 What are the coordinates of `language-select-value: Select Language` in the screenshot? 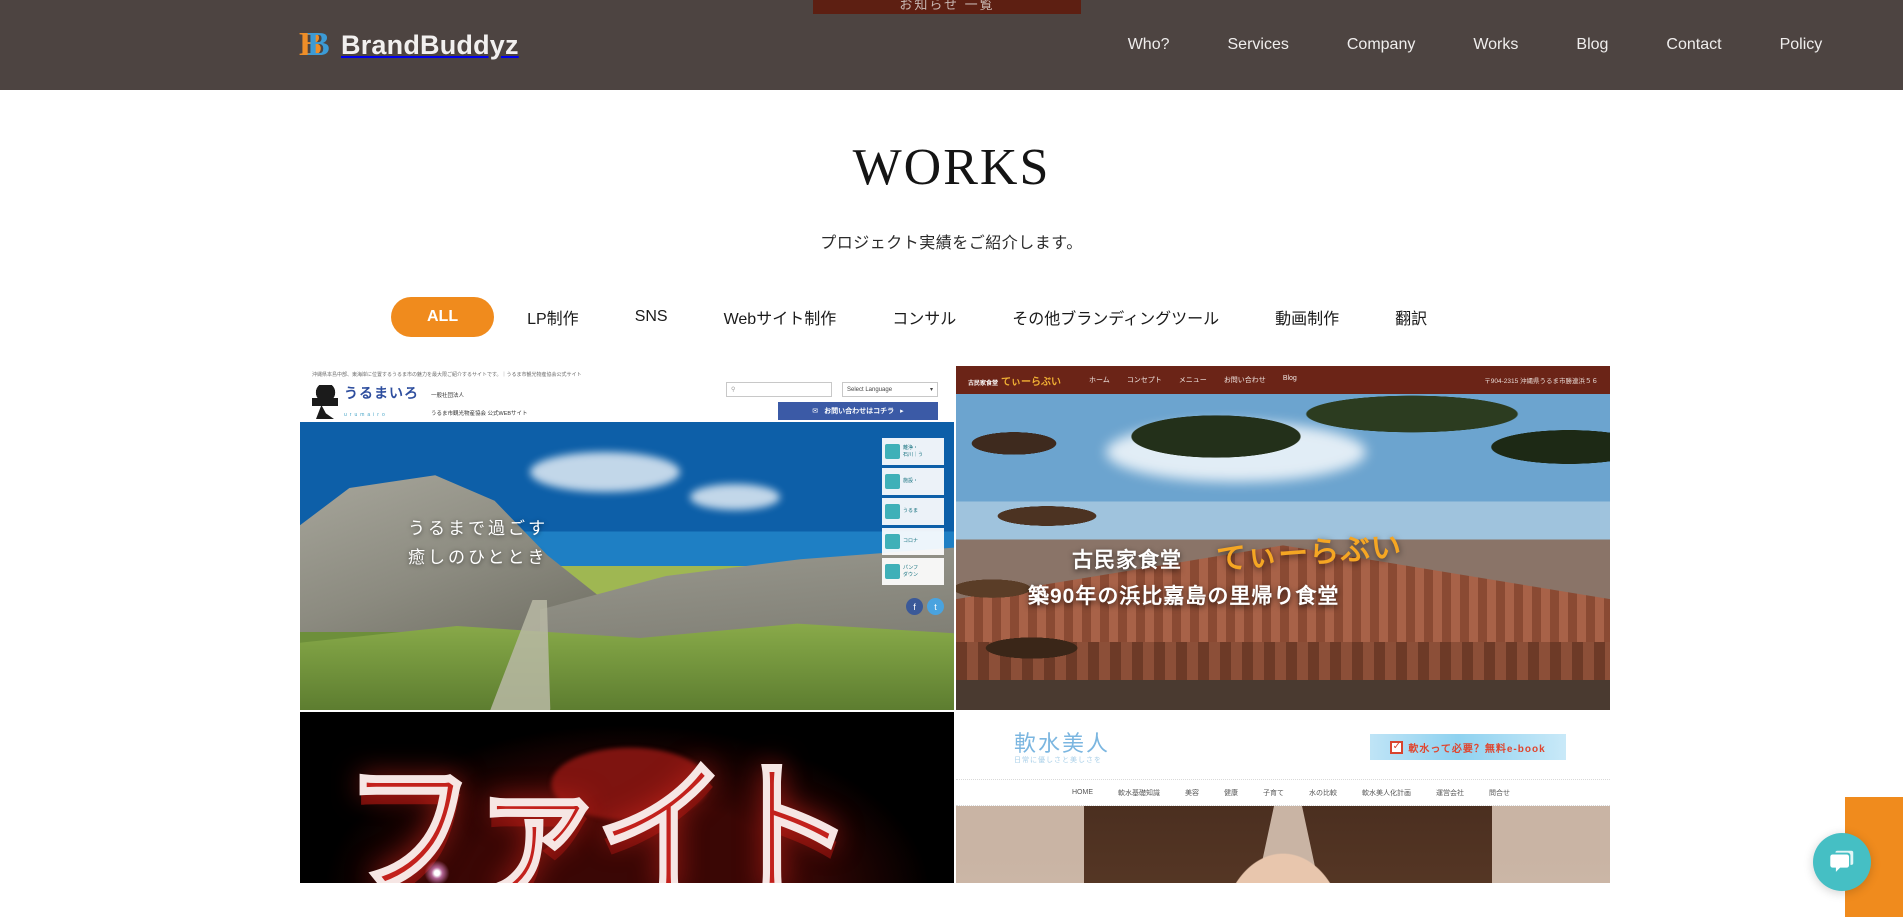 It's located at (870, 389).